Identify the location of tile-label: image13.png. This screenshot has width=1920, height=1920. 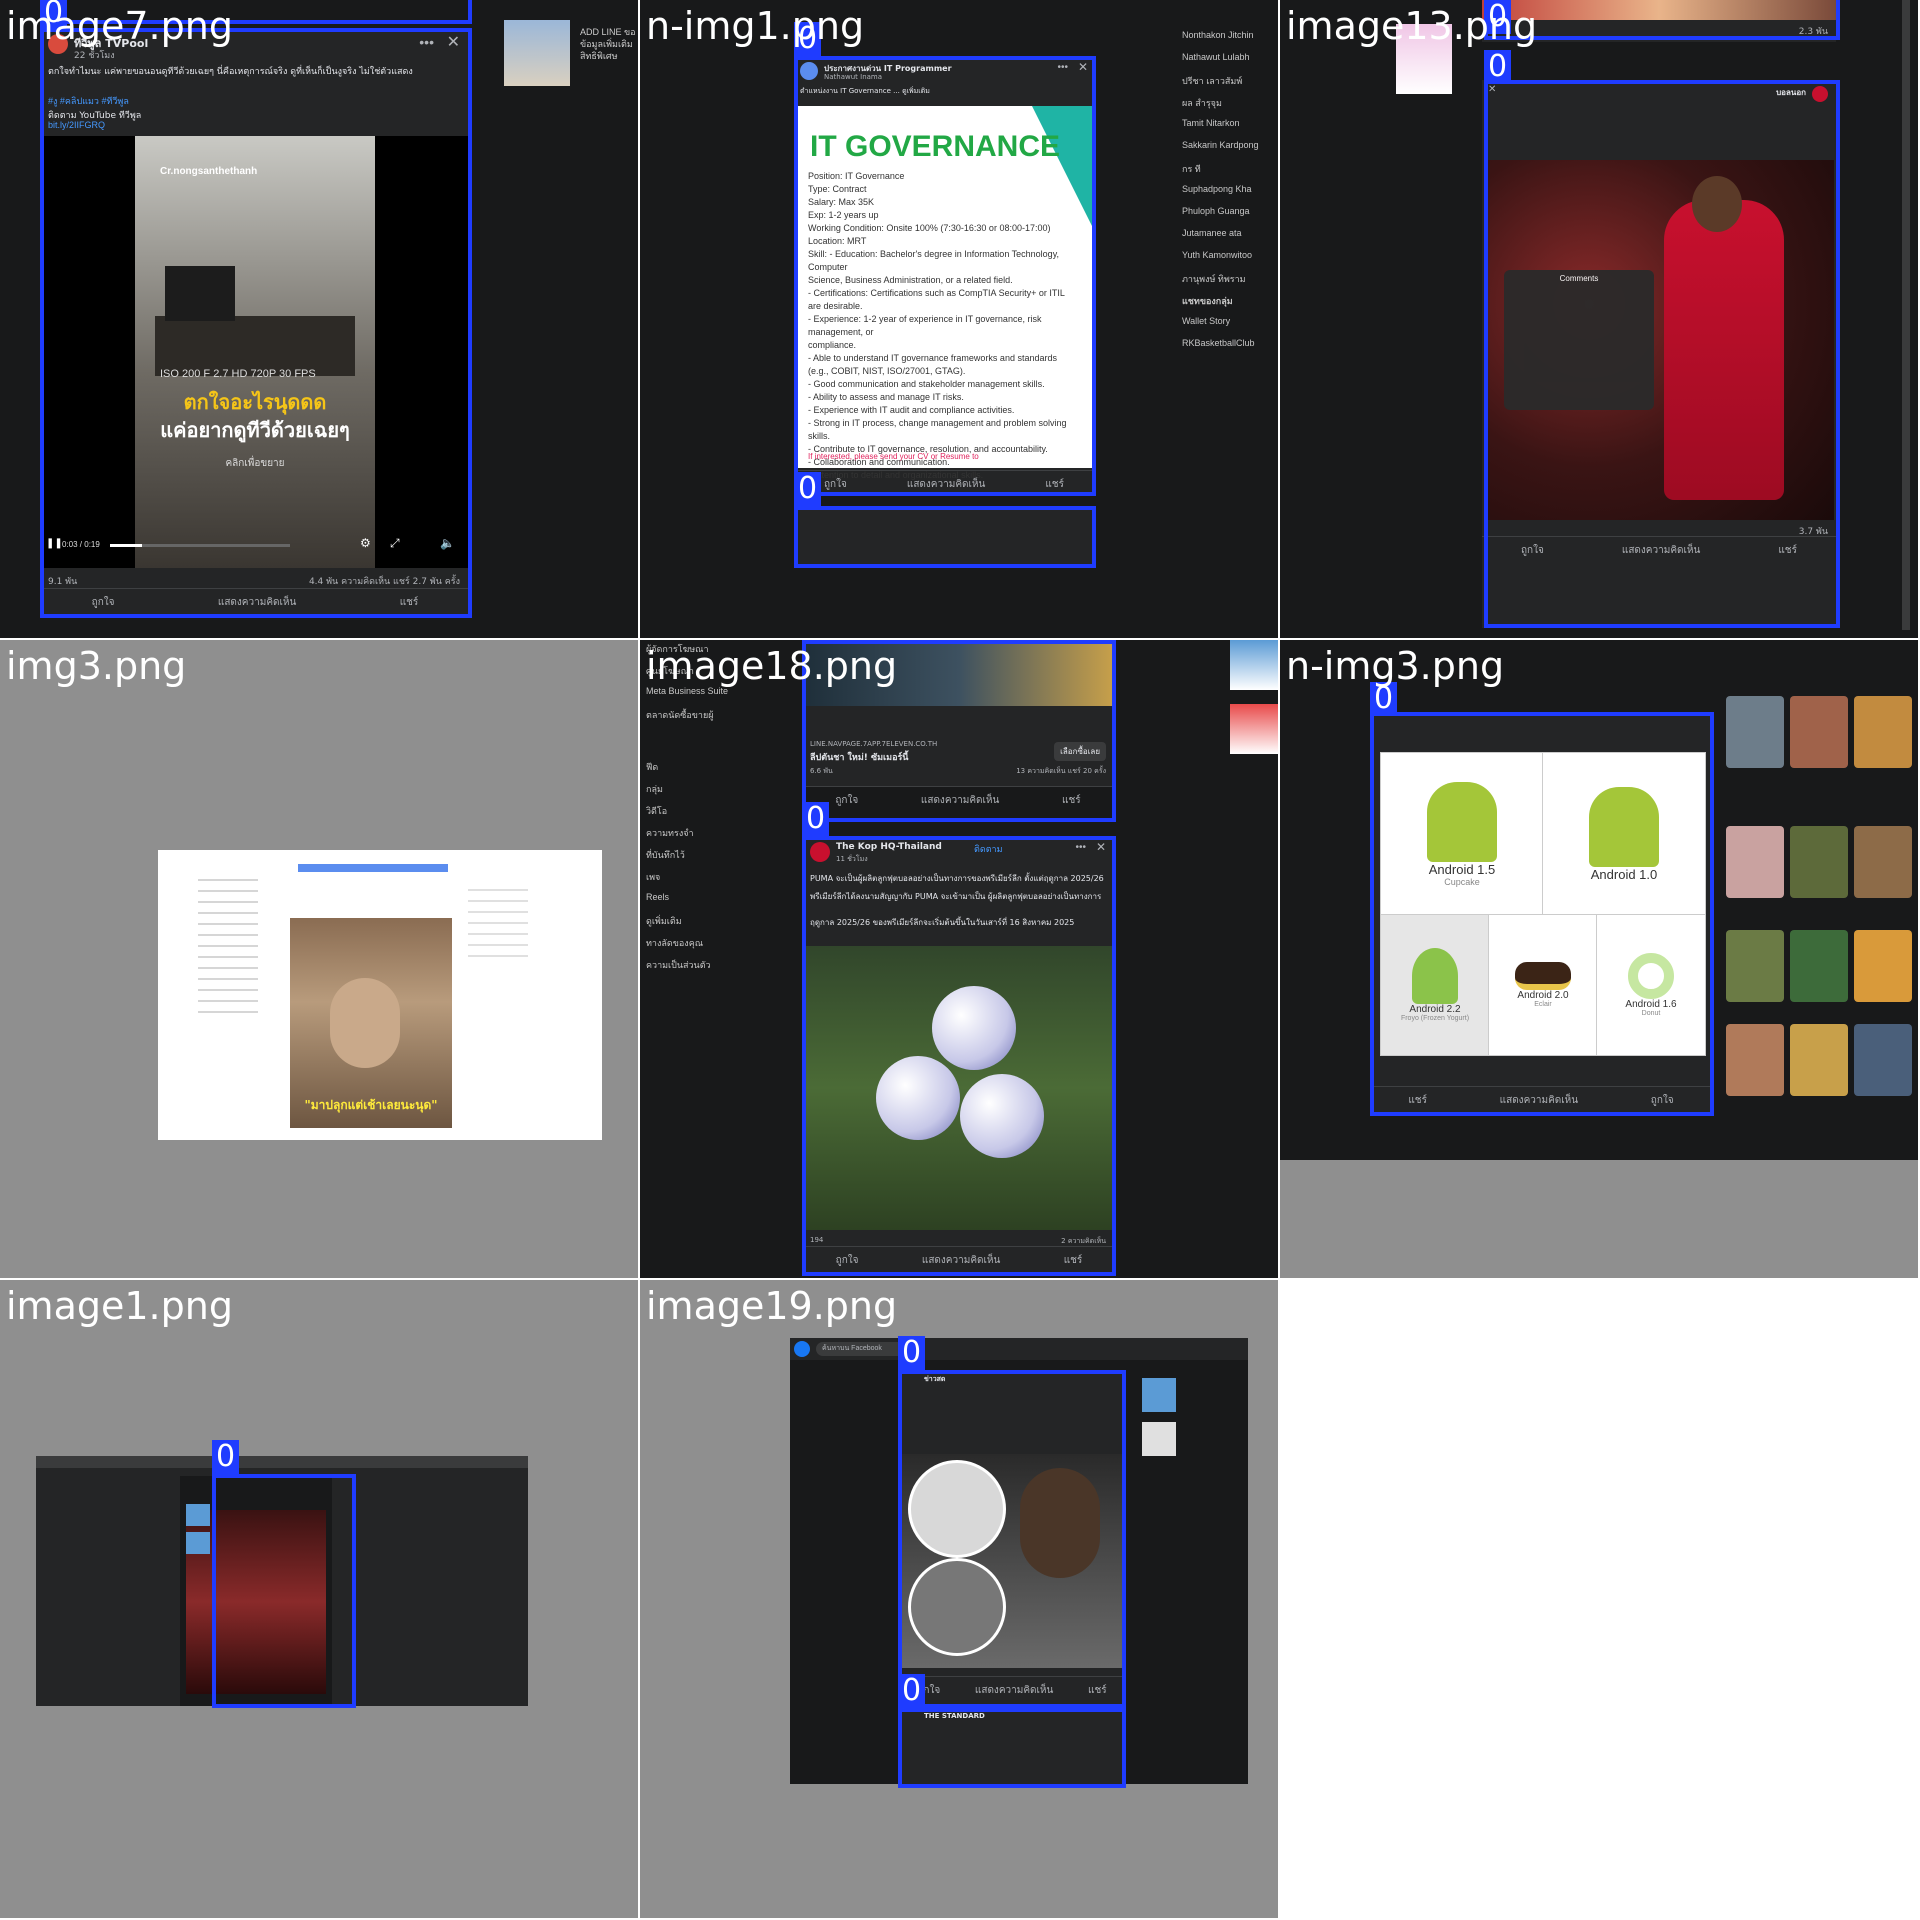
(1412, 26).